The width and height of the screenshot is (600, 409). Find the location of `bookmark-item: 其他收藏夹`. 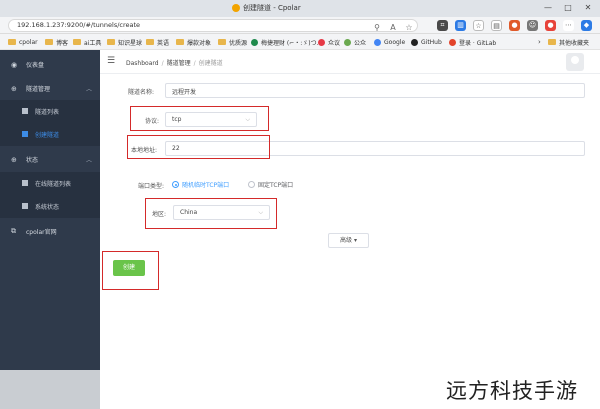

bookmark-item: 其他收藏夹 is located at coordinates (568, 42).